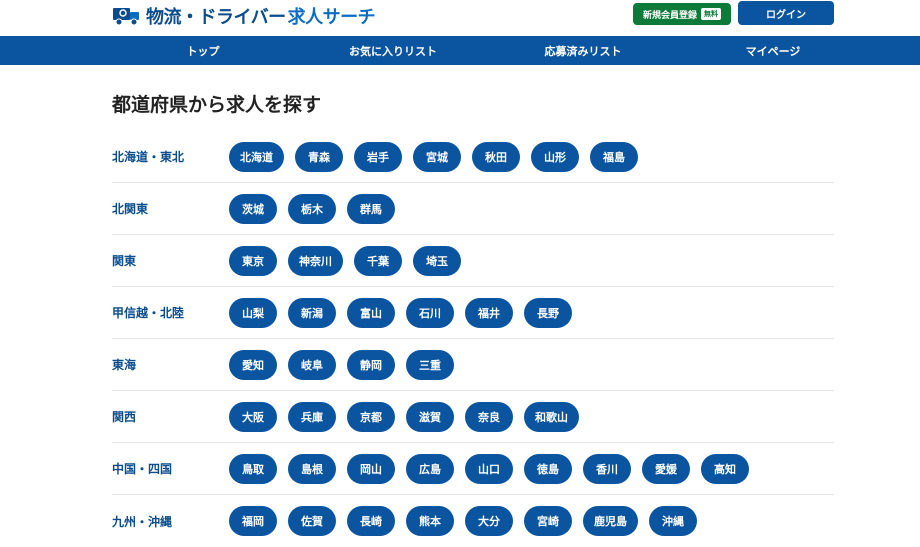 The image size is (920, 547). What do you see at coordinates (253, 260) in the screenshot?
I see `prefecture-button: 東京` at bounding box center [253, 260].